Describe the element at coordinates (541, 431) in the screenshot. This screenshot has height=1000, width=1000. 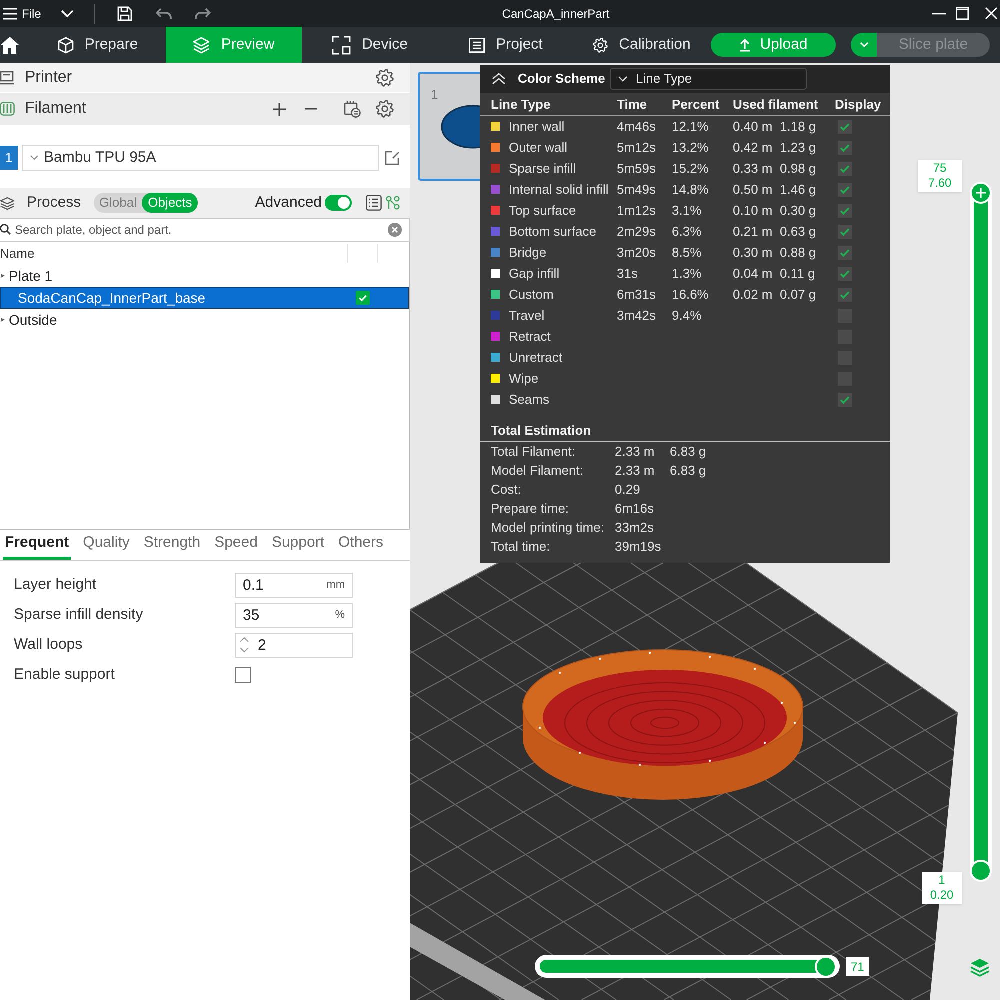
I see `section-title: Total Estimation` at that location.